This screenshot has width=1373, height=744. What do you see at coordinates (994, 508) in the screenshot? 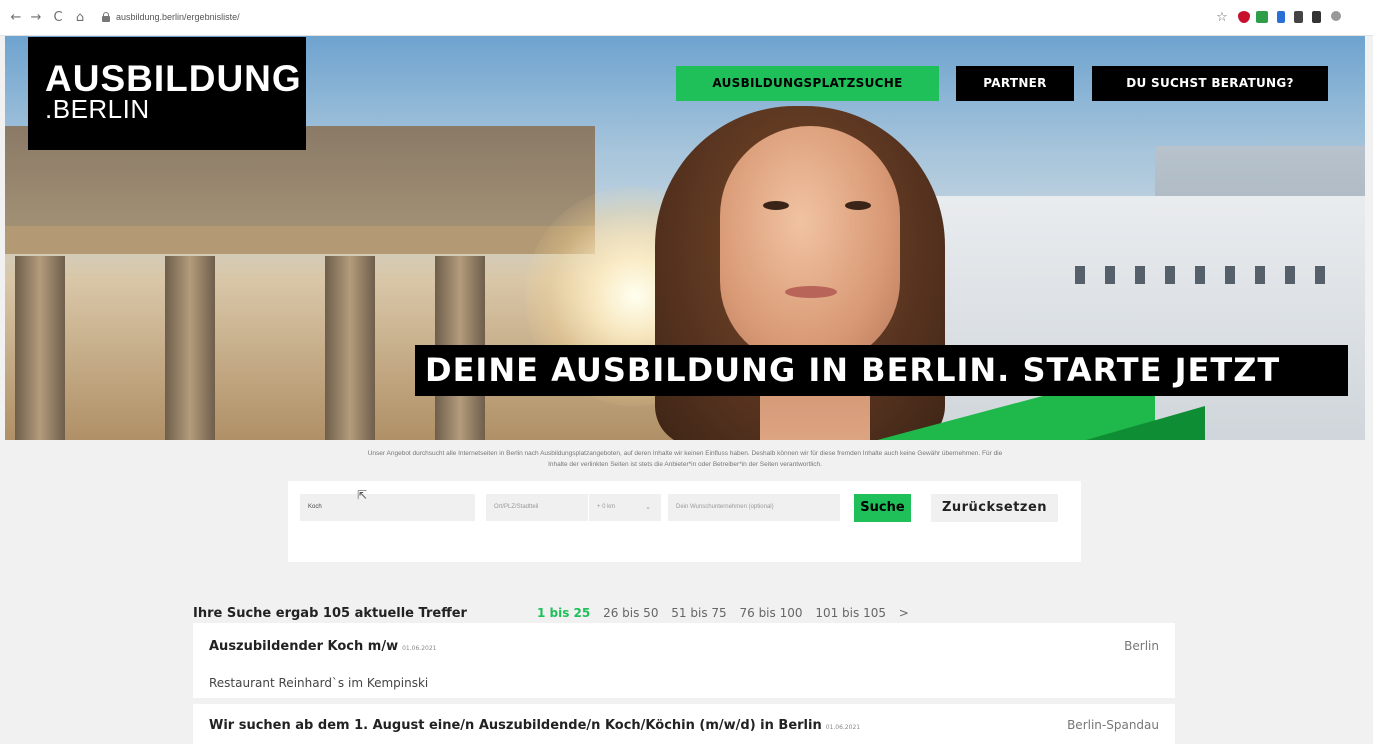
I see `reset-button: Zurücksetzen` at bounding box center [994, 508].